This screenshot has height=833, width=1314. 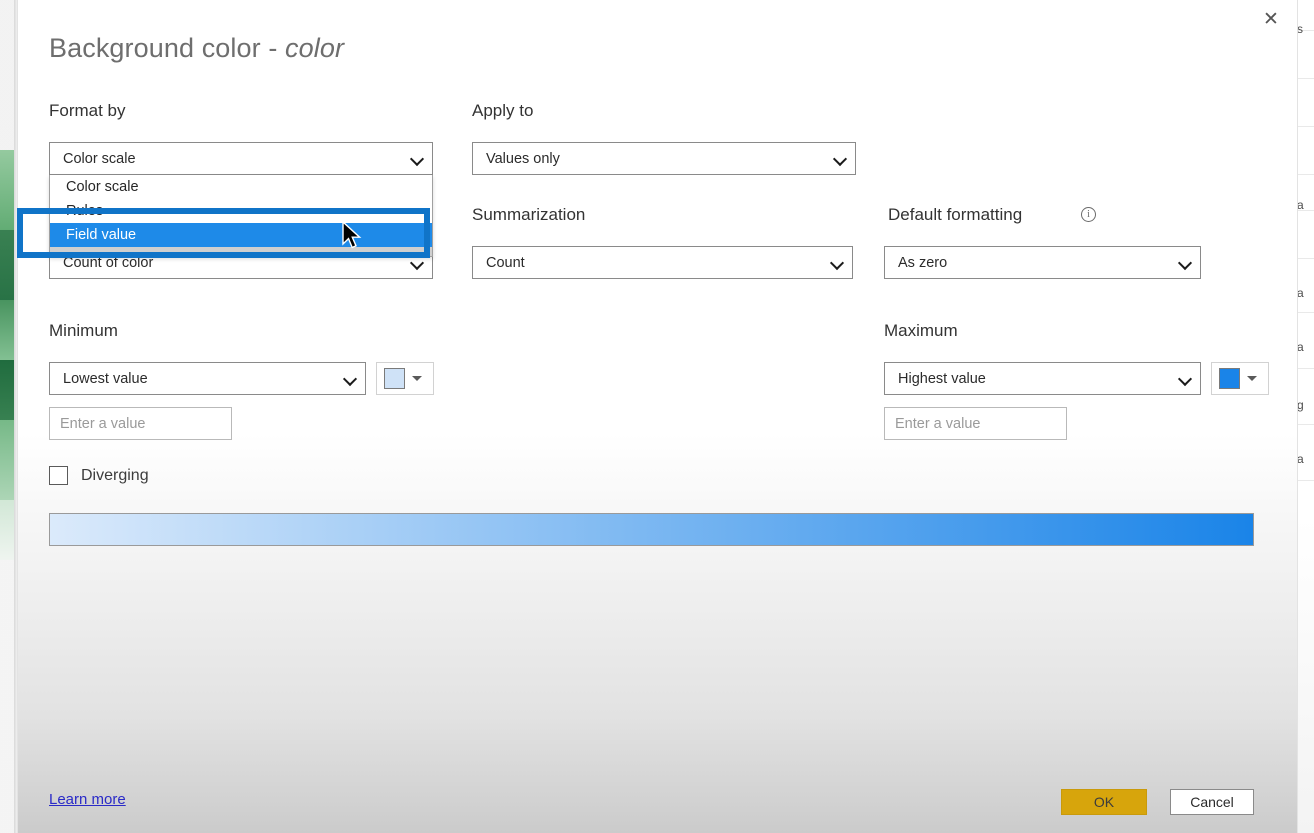 What do you see at coordinates (241, 235) in the screenshot?
I see `dropdown-option-field-value: Field value` at bounding box center [241, 235].